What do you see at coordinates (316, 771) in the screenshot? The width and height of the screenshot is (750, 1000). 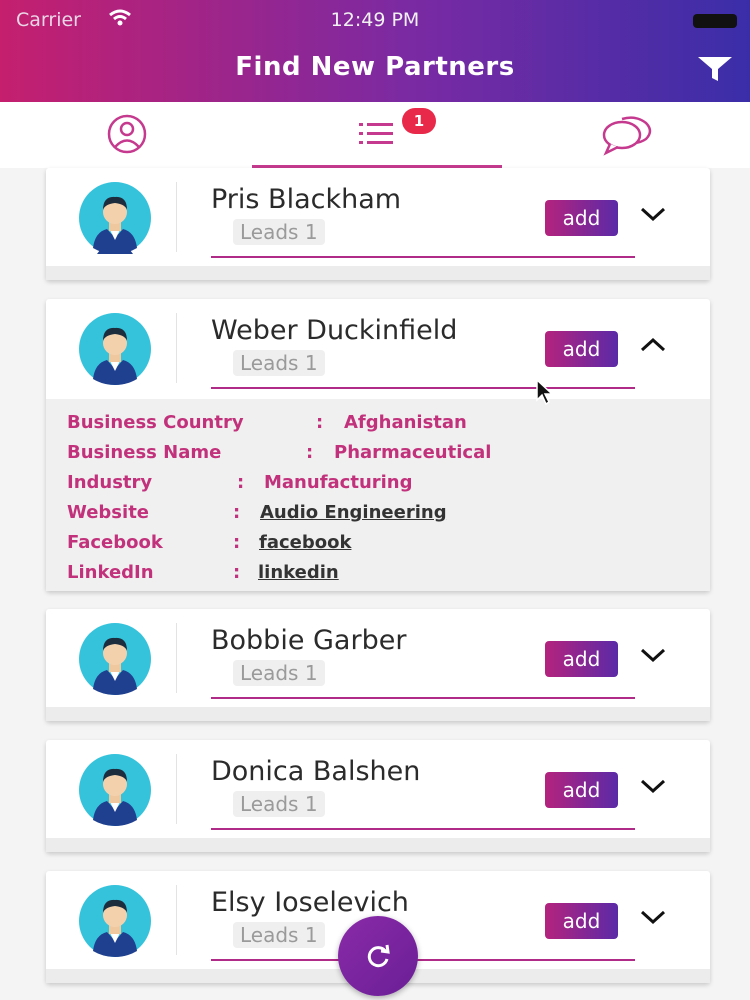 I see `partner-name: Donica Balshen` at bounding box center [316, 771].